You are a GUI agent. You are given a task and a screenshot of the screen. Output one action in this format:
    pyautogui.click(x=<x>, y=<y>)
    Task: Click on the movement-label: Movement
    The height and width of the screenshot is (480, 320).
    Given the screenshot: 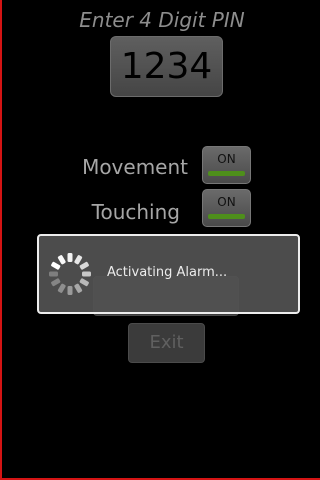 What is the action you would take?
    pyautogui.click(x=135, y=167)
    